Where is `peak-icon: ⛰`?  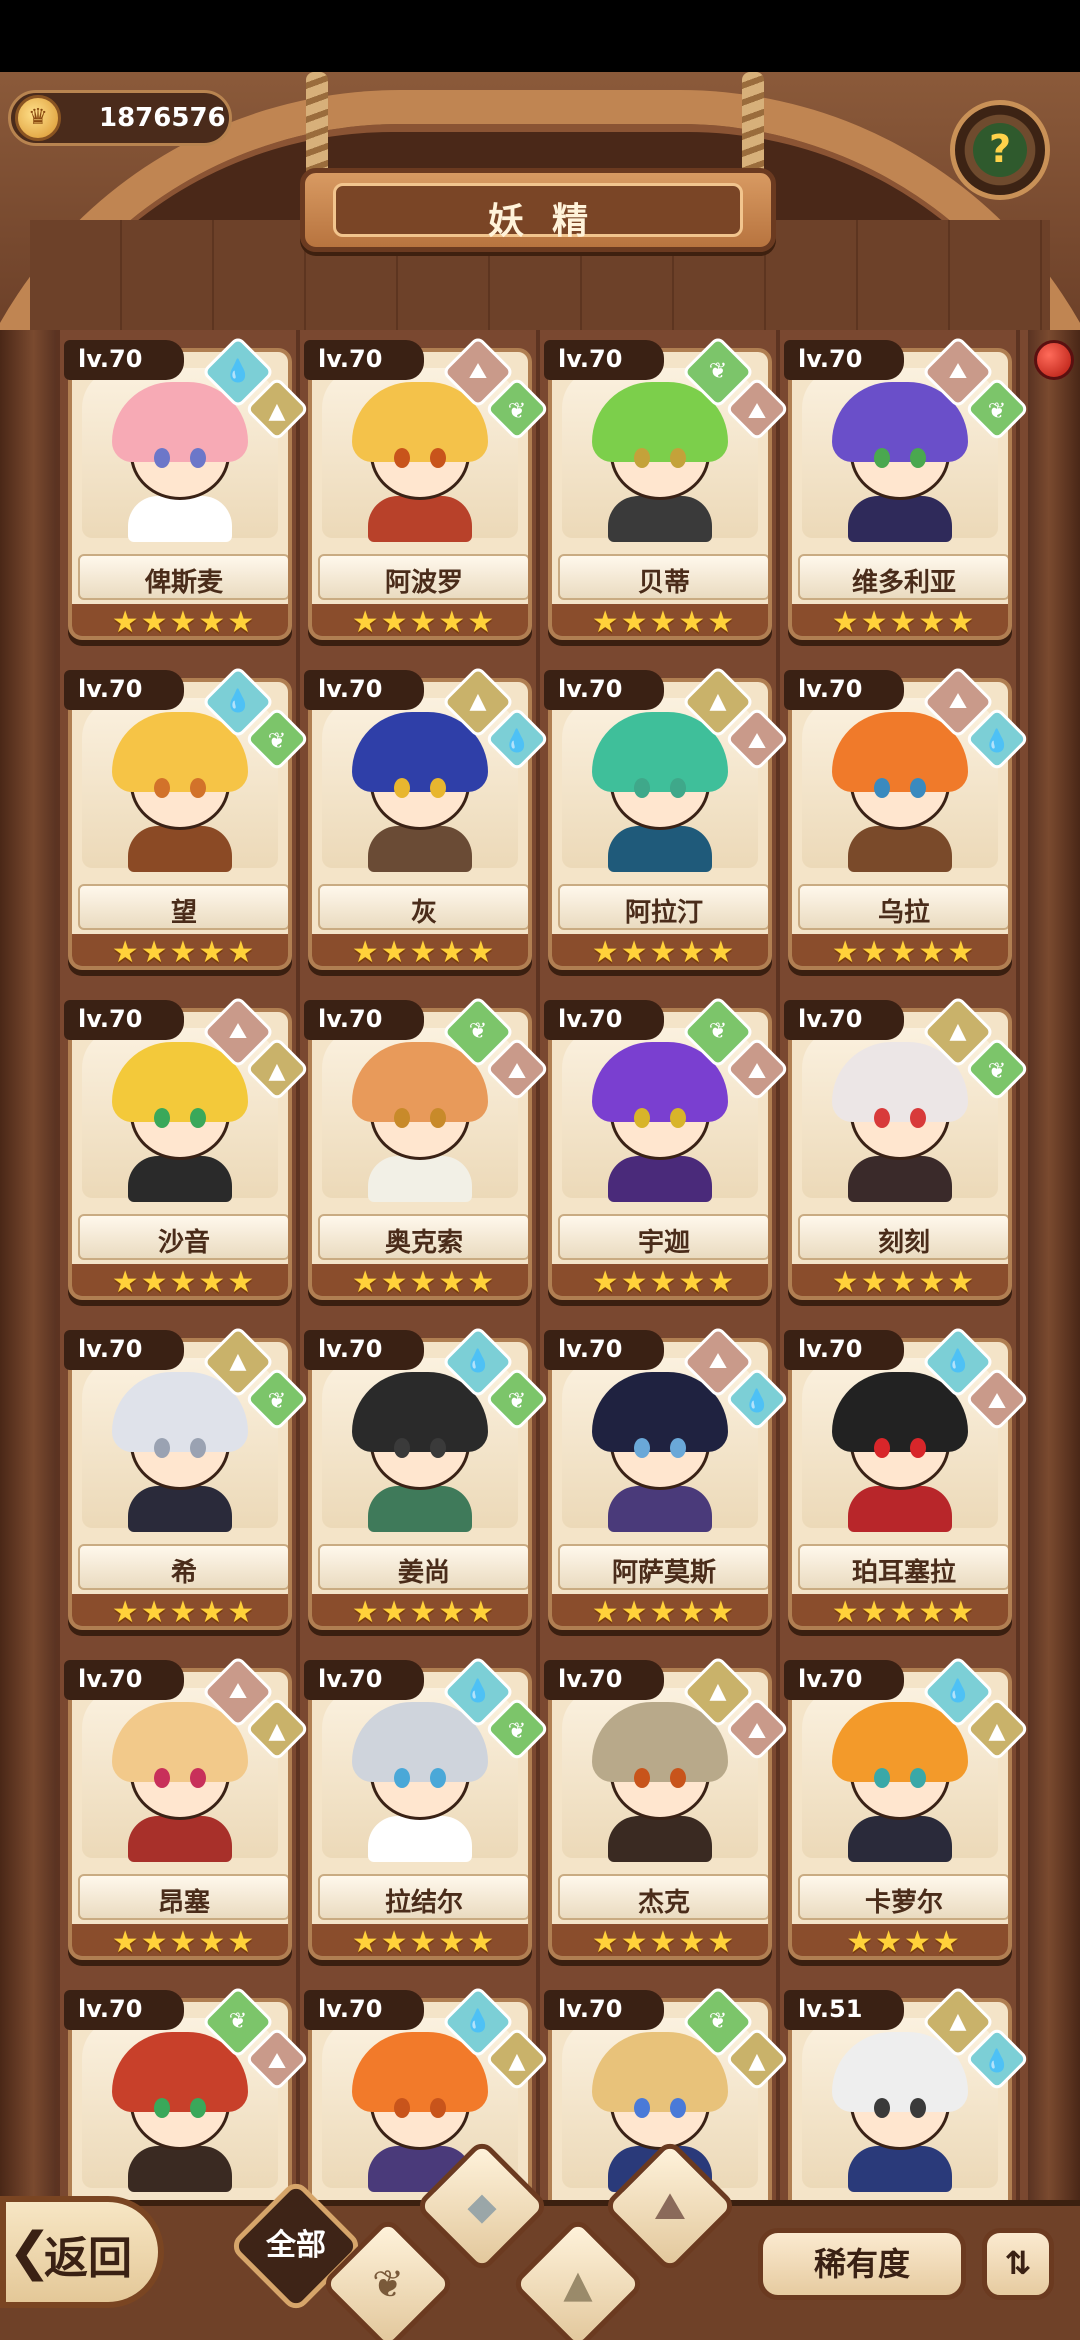
peak-icon: ⛰ is located at coordinates (670, 2206).